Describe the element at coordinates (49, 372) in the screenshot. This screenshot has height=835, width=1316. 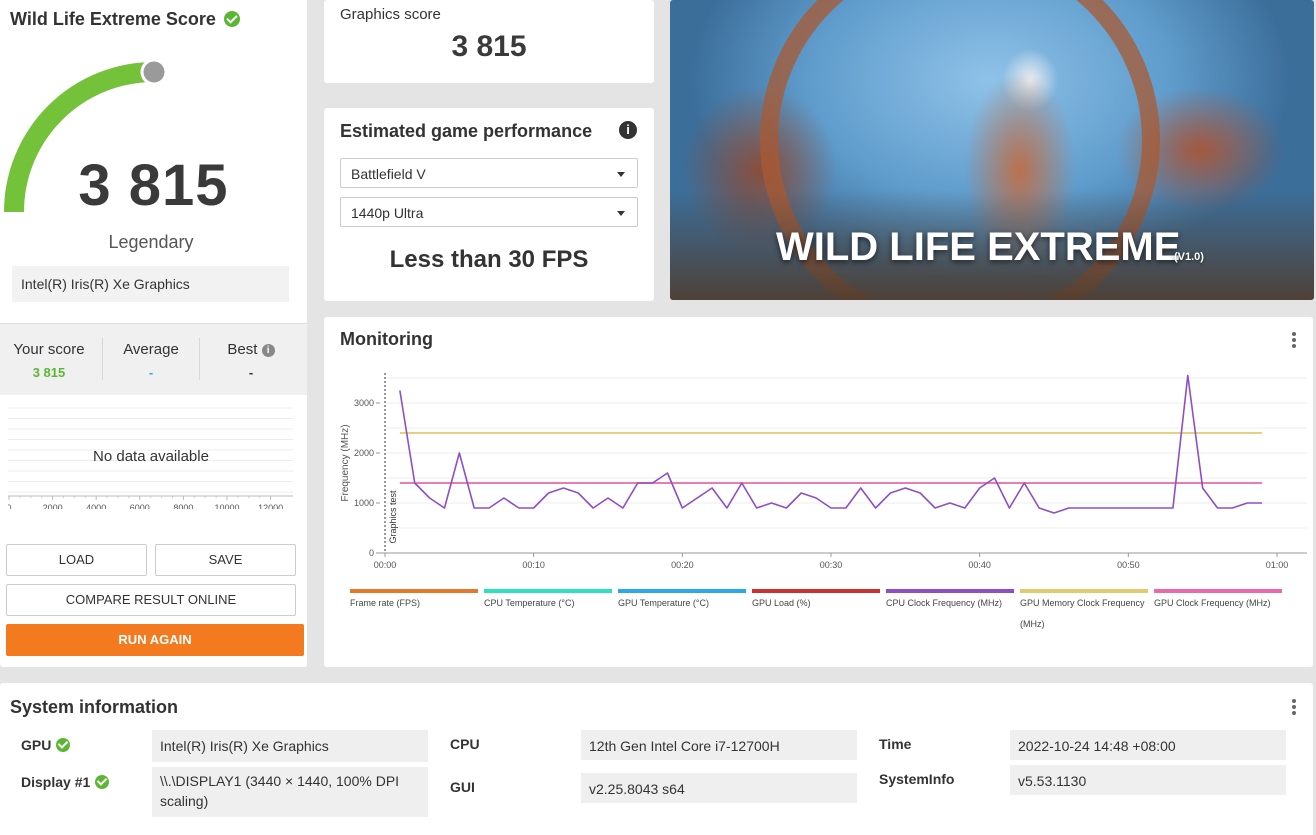
I see `your-score-value: 3 815` at that location.